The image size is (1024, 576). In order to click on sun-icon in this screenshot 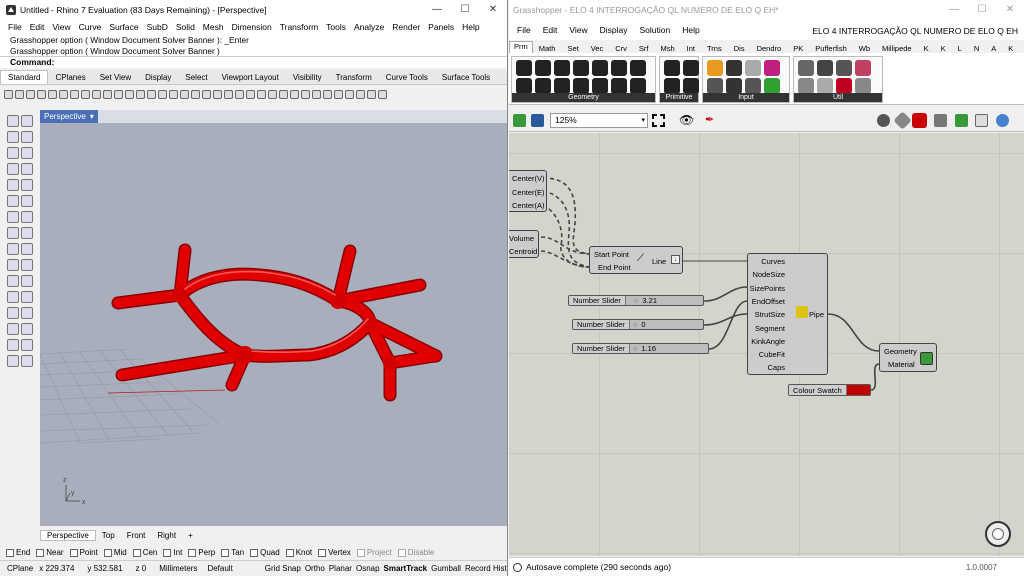, I will do `click(272, 94)`.